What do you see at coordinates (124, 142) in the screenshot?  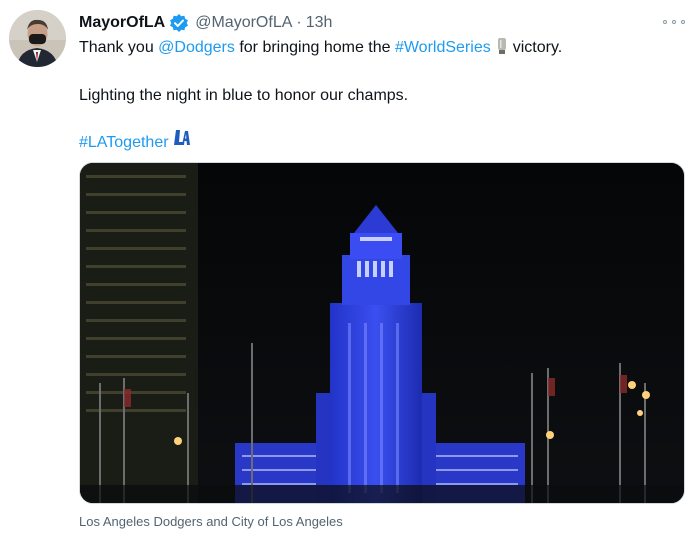 I see `hashtag-link-latogether: #LATogether` at bounding box center [124, 142].